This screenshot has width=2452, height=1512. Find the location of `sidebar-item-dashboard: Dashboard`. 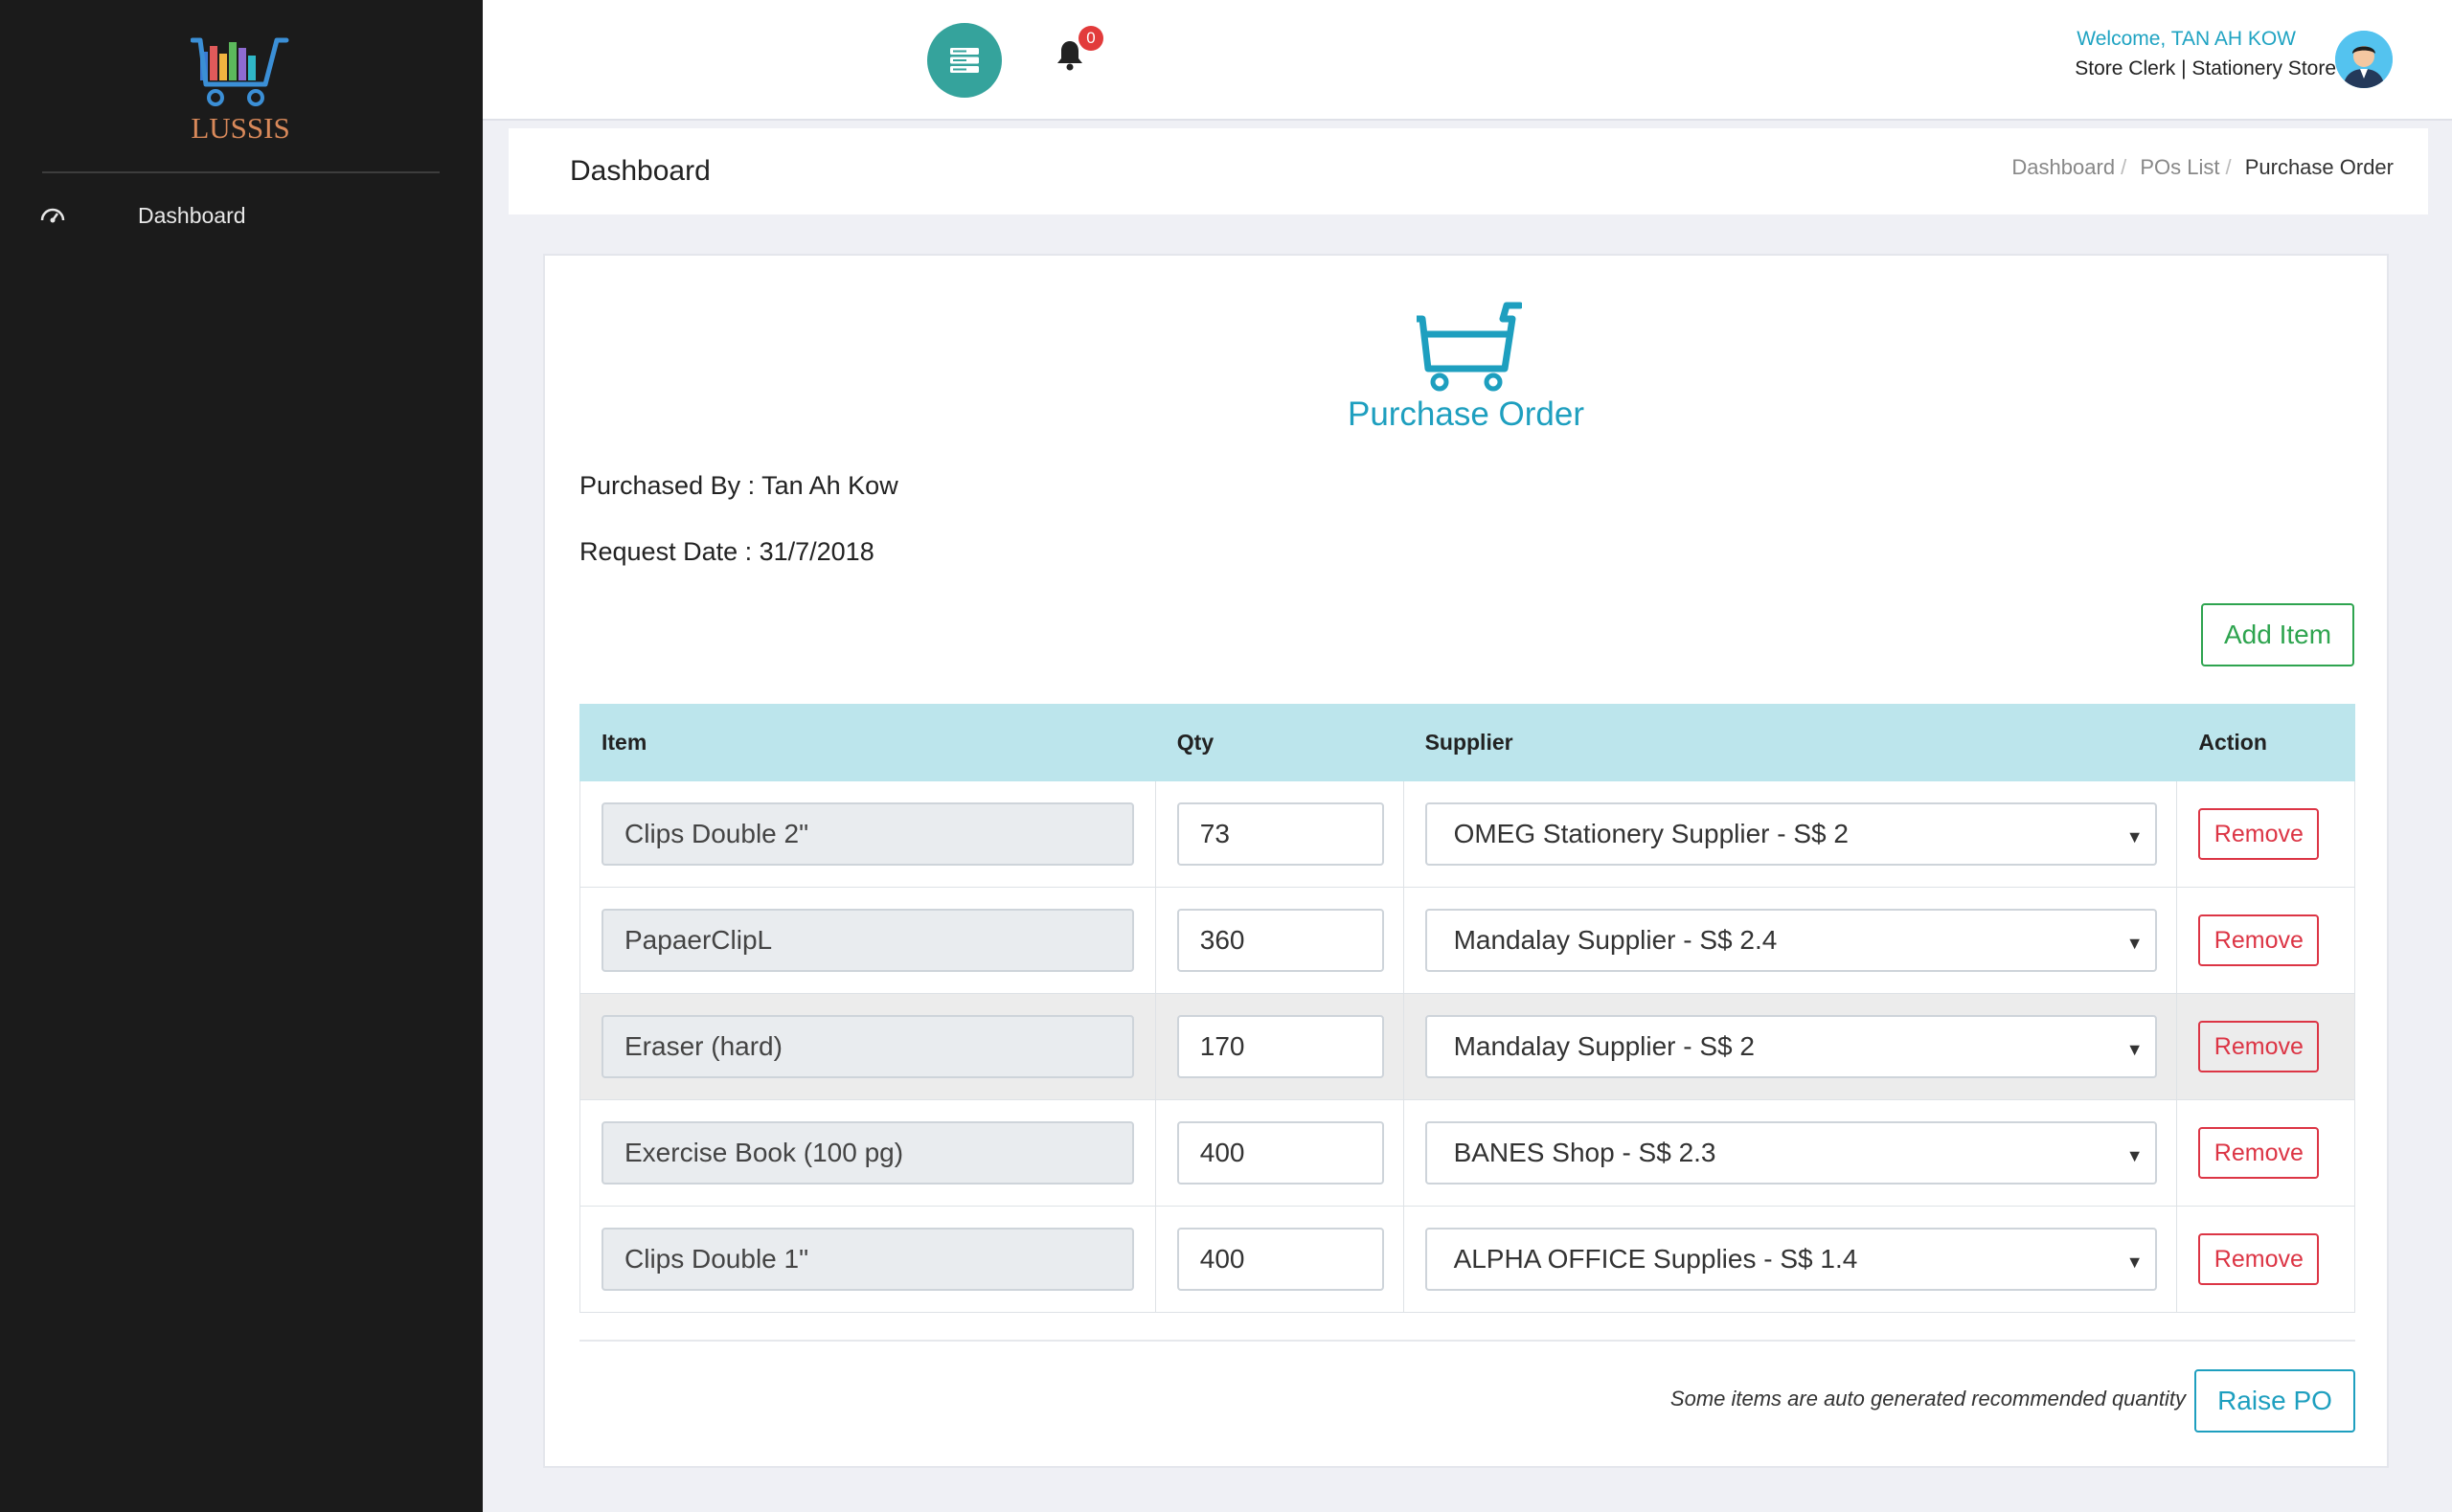

sidebar-item-dashboard: Dashboard is located at coordinates (241, 216).